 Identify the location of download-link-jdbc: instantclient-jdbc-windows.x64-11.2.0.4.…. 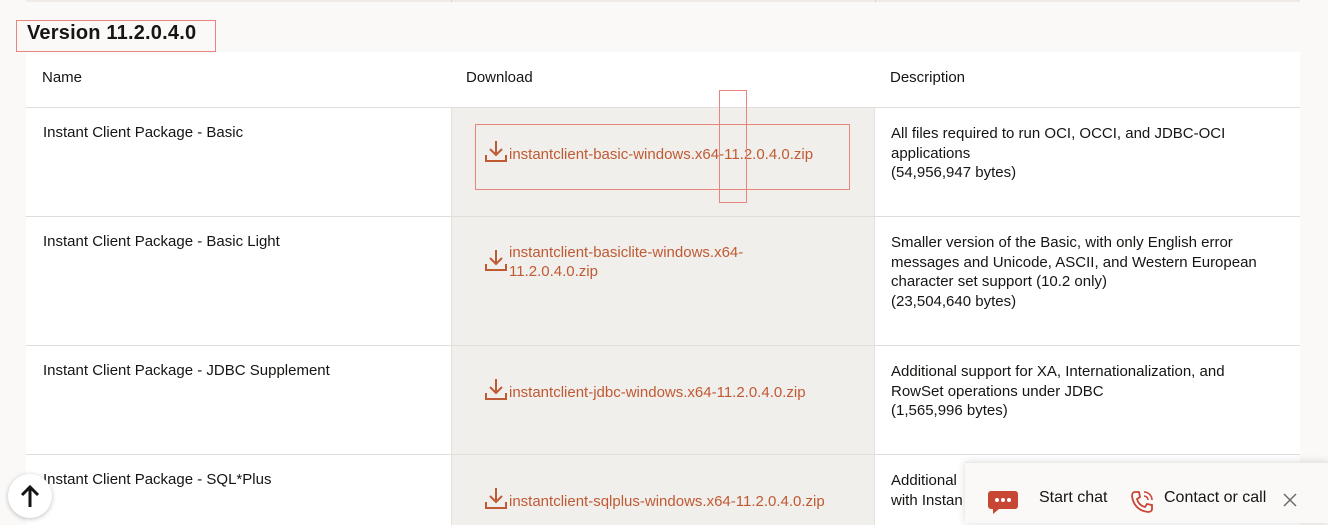
(674, 392).